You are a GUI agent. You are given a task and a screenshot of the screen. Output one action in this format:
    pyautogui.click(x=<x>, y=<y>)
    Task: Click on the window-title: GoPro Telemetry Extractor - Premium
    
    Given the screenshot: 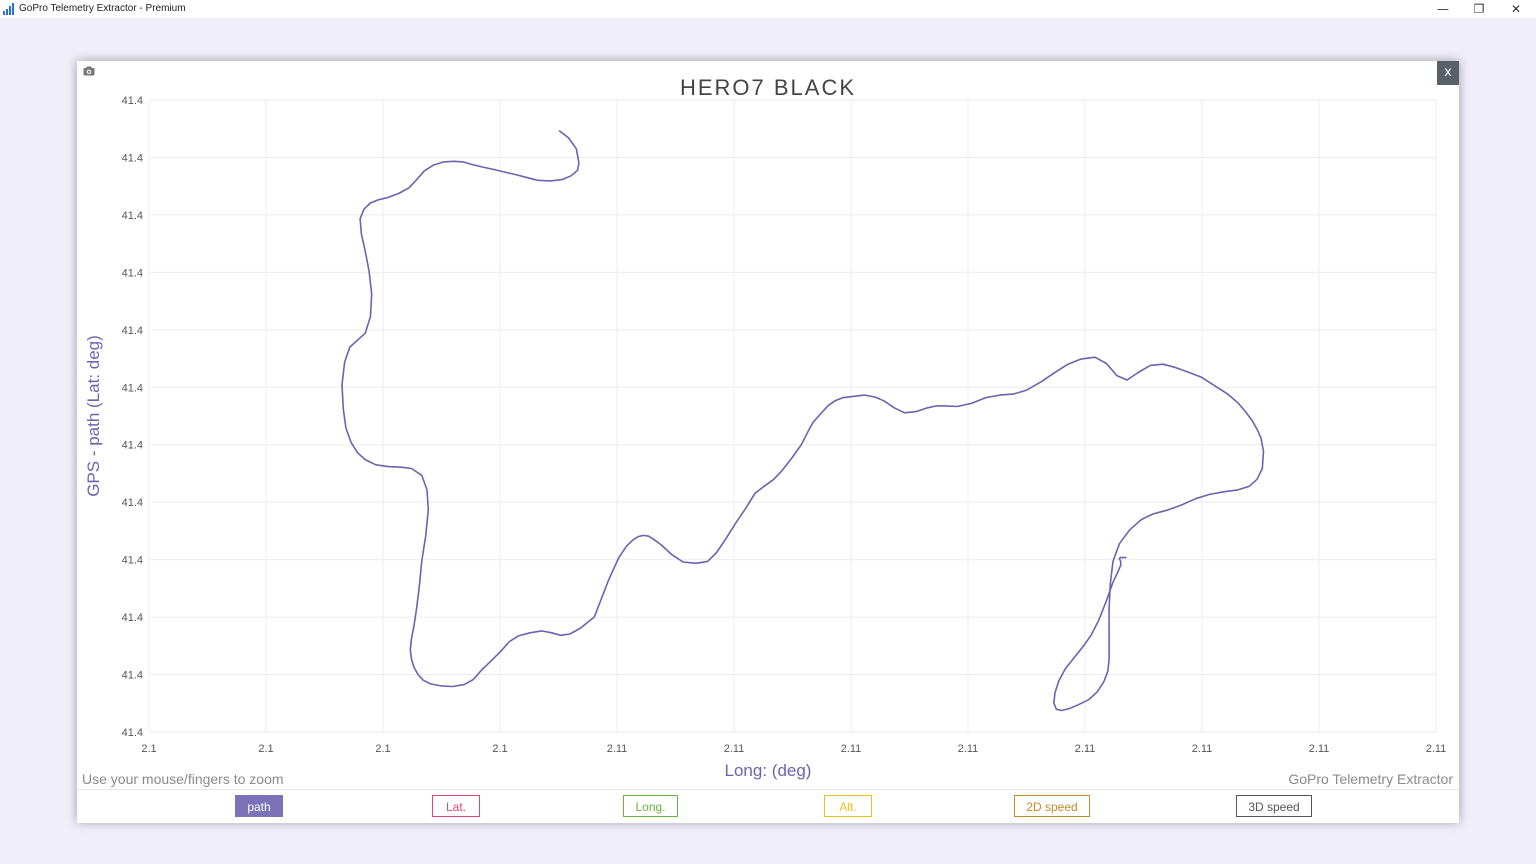 What is the action you would take?
    pyautogui.click(x=102, y=8)
    